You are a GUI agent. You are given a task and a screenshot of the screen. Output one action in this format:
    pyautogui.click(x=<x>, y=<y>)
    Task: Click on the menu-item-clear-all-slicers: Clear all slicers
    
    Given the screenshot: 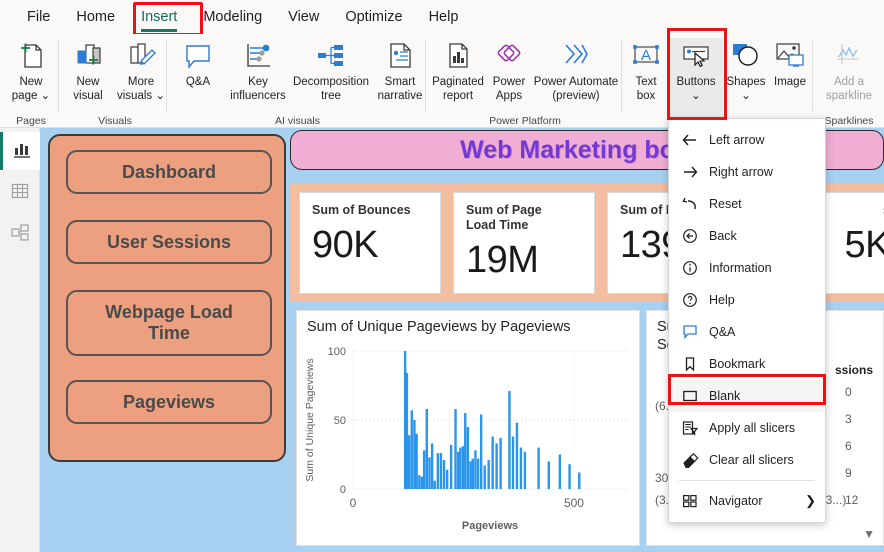 What is the action you would take?
    pyautogui.click(x=747, y=460)
    